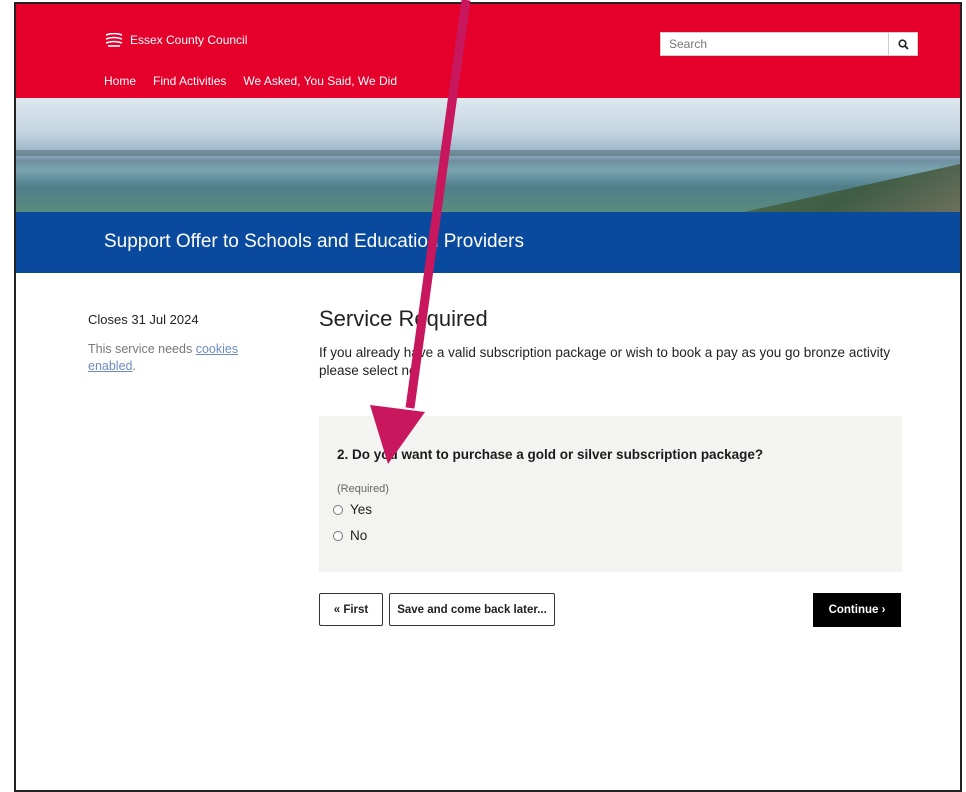  Describe the element at coordinates (189, 40) in the screenshot. I see `logo-text: Essex County Council` at that location.